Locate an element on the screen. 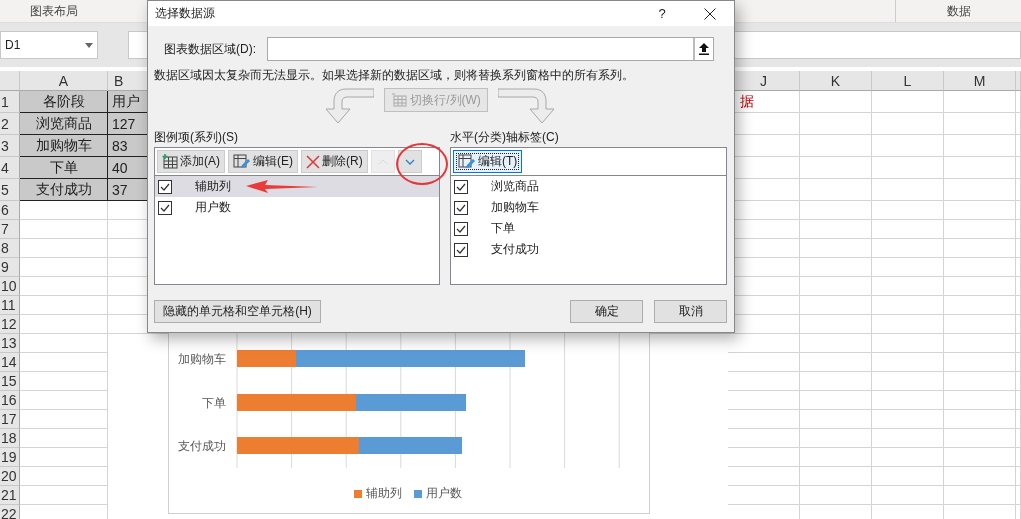 This screenshot has width=1021, height=519. axis-label: 支付成功 is located at coordinates (202, 446).